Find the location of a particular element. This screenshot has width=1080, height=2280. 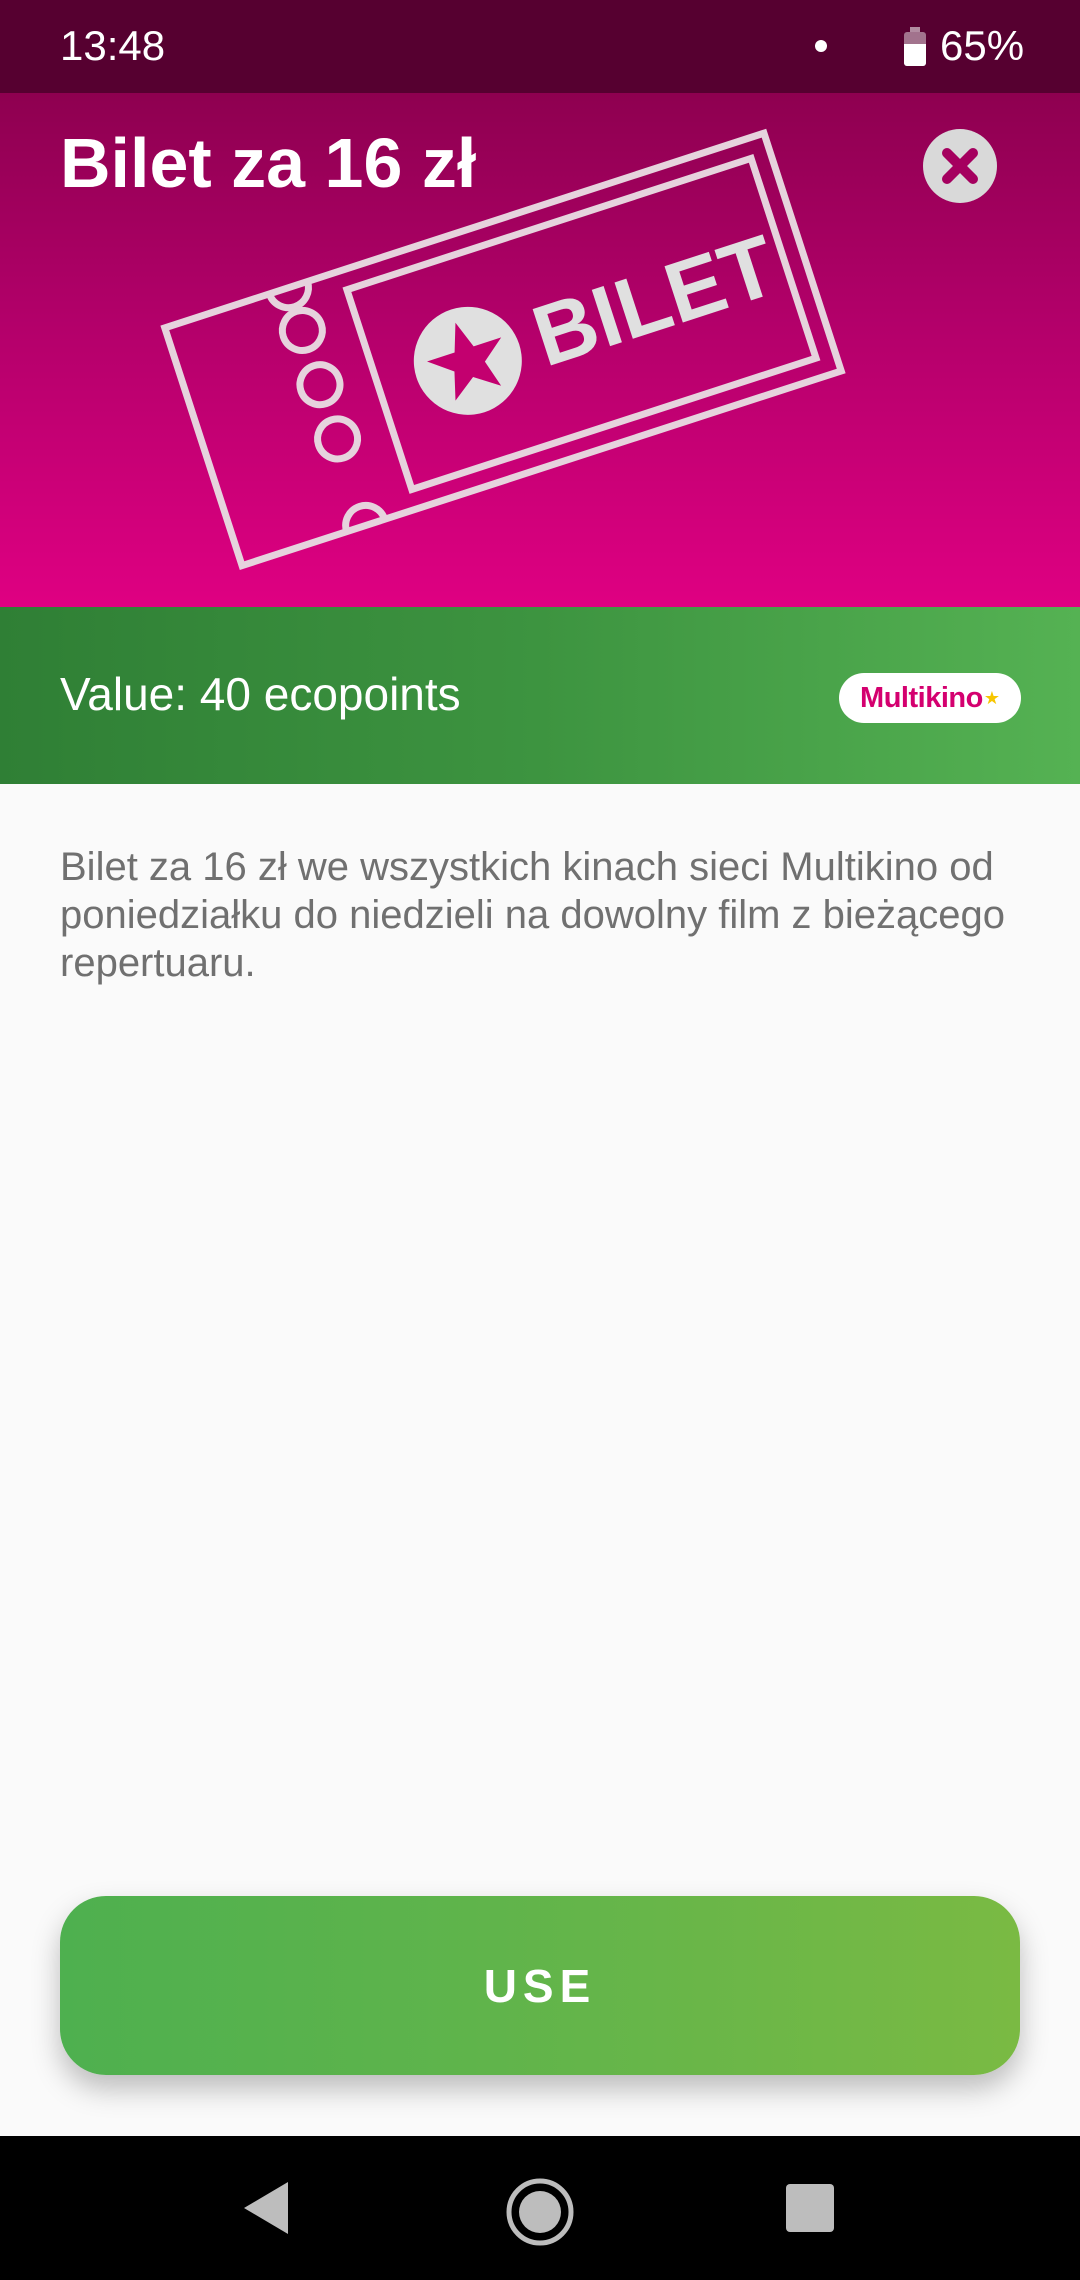

close-icon is located at coordinates (960, 166).